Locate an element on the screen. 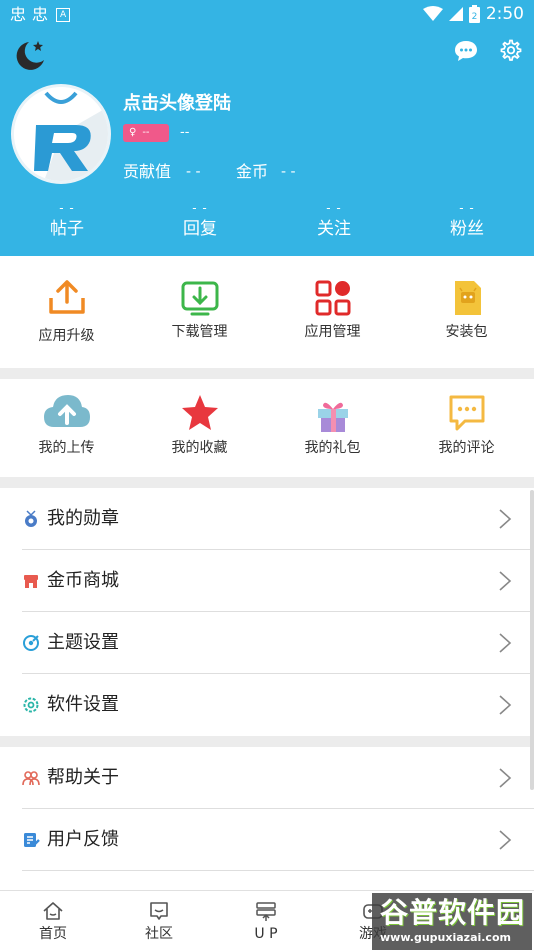  nav-community: 社区 is located at coordinates (159, 920).